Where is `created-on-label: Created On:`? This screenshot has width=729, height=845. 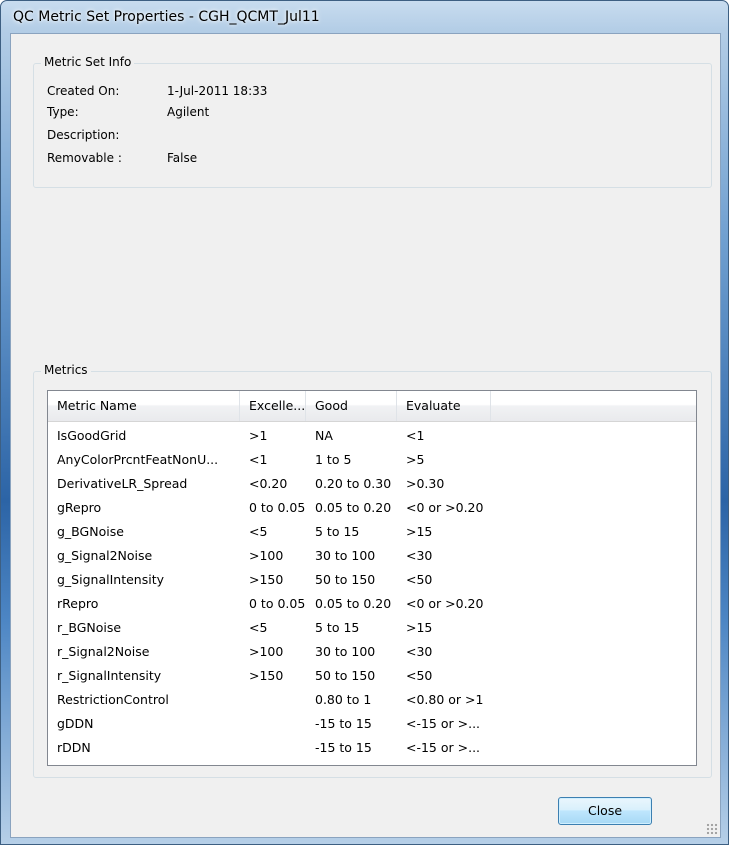 created-on-label: Created On: is located at coordinates (83, 91).